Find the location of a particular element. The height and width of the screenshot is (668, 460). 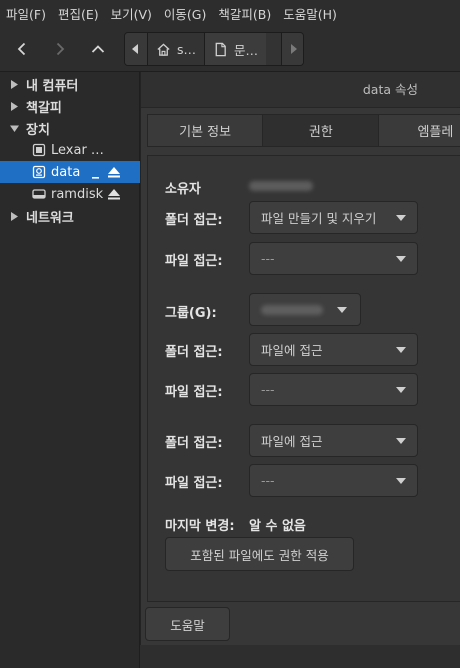

menu-view: 보기(V) is located at coordinates (131, 13).